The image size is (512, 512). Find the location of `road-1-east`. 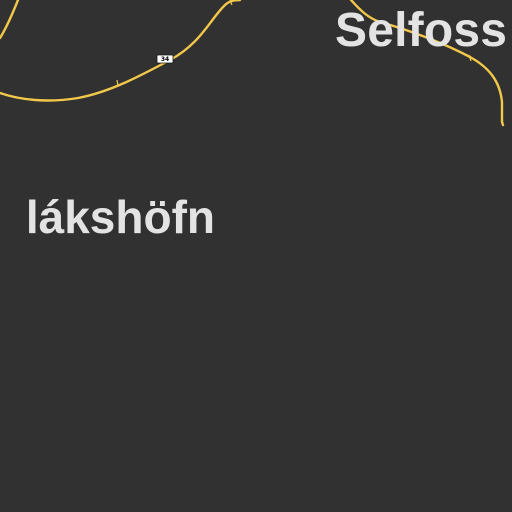

road-1-east is located at coordinates (502, 123).